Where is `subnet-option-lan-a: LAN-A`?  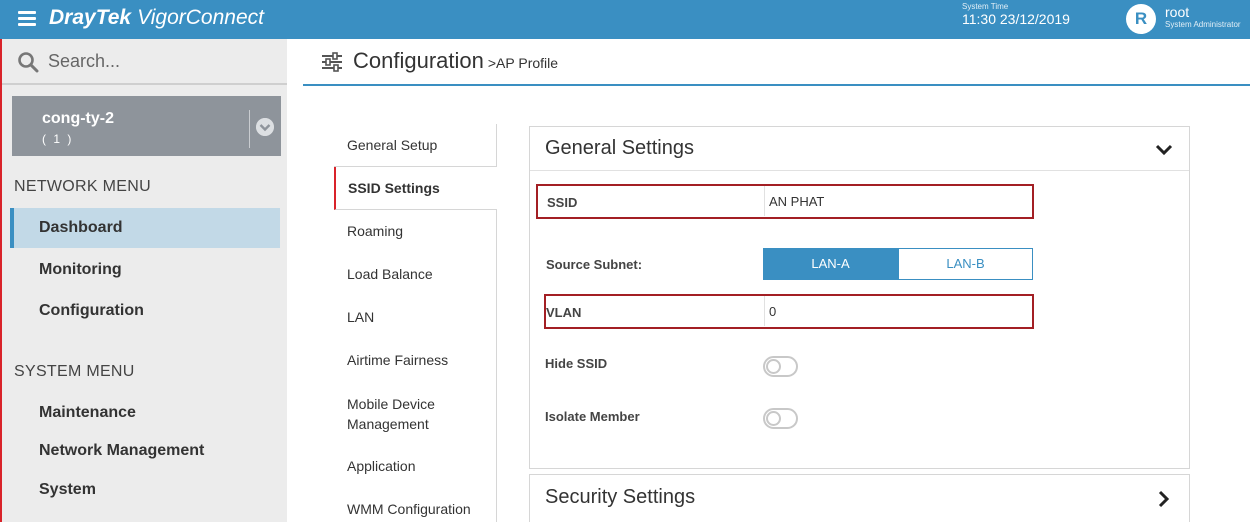 subnet-option-lan-a: LAN-A is located at coordinates (830, 264).